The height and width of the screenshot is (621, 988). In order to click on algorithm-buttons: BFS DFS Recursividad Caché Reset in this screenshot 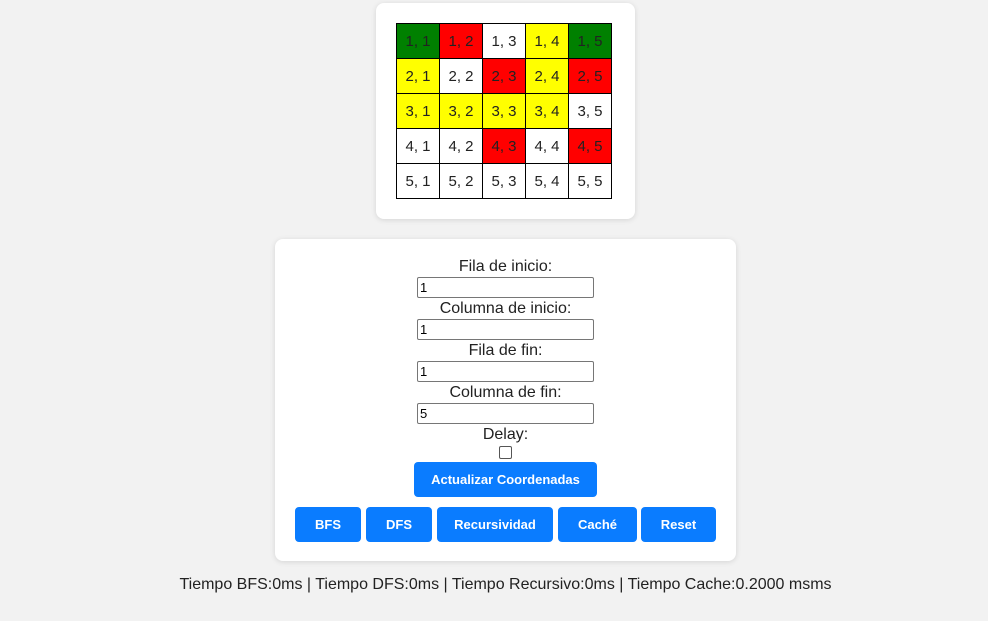, I will do `click(505, 524)`.